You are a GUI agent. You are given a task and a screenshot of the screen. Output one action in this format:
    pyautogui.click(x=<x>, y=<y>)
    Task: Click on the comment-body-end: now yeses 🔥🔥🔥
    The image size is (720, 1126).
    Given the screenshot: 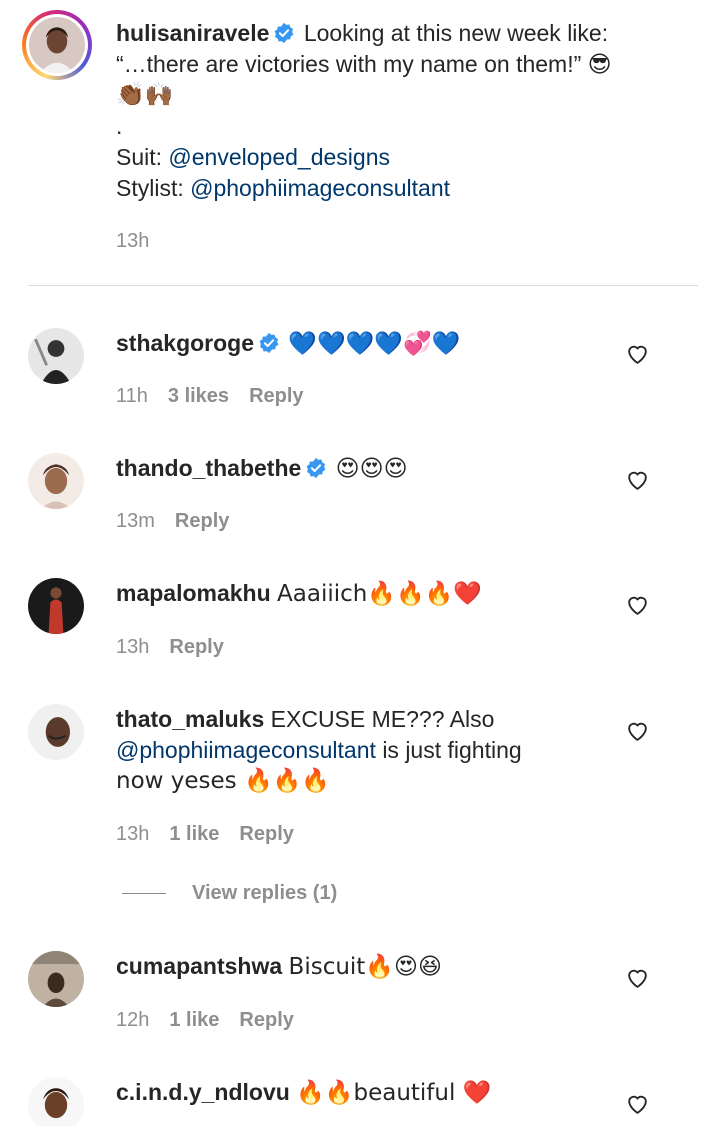 What is the action you would take?
    pyautogui.click(x=223, y=781)
    